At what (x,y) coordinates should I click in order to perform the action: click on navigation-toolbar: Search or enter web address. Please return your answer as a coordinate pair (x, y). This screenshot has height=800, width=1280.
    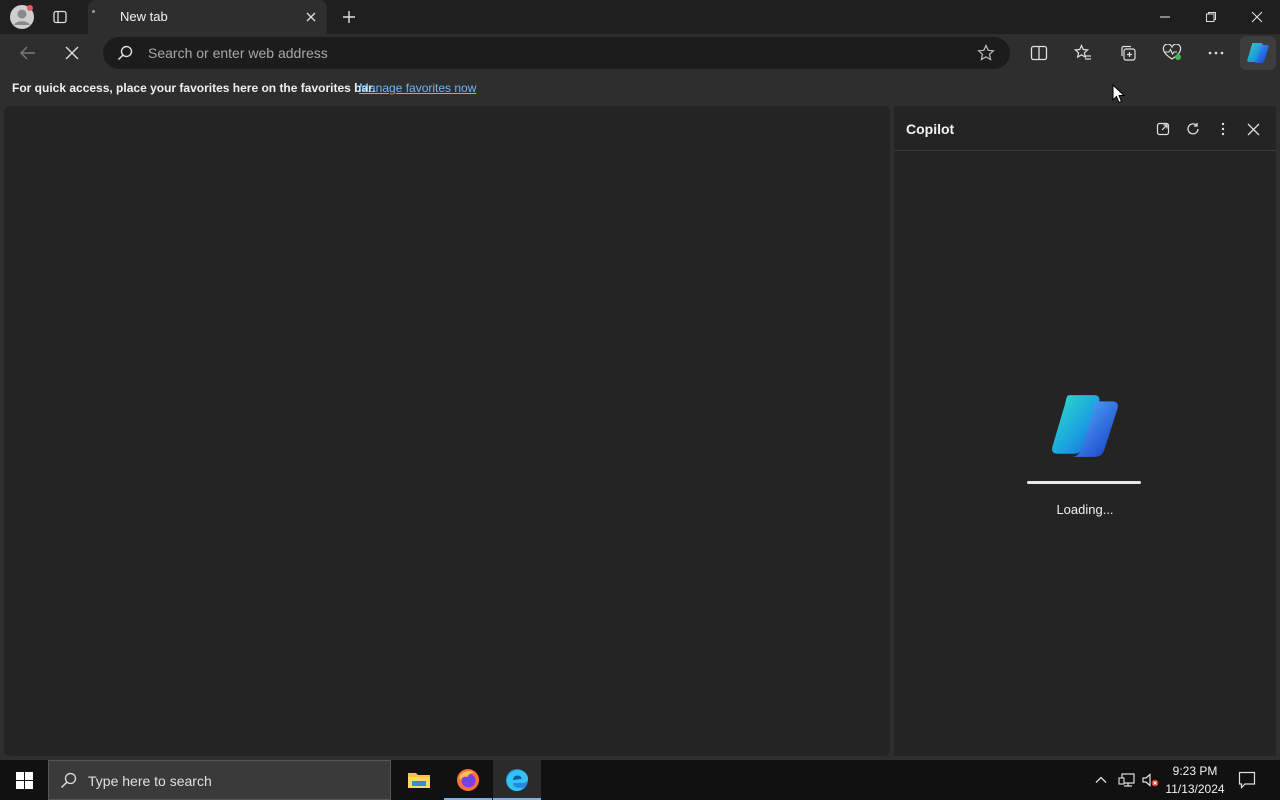
    Looking at the image, I should click on (640, 53).